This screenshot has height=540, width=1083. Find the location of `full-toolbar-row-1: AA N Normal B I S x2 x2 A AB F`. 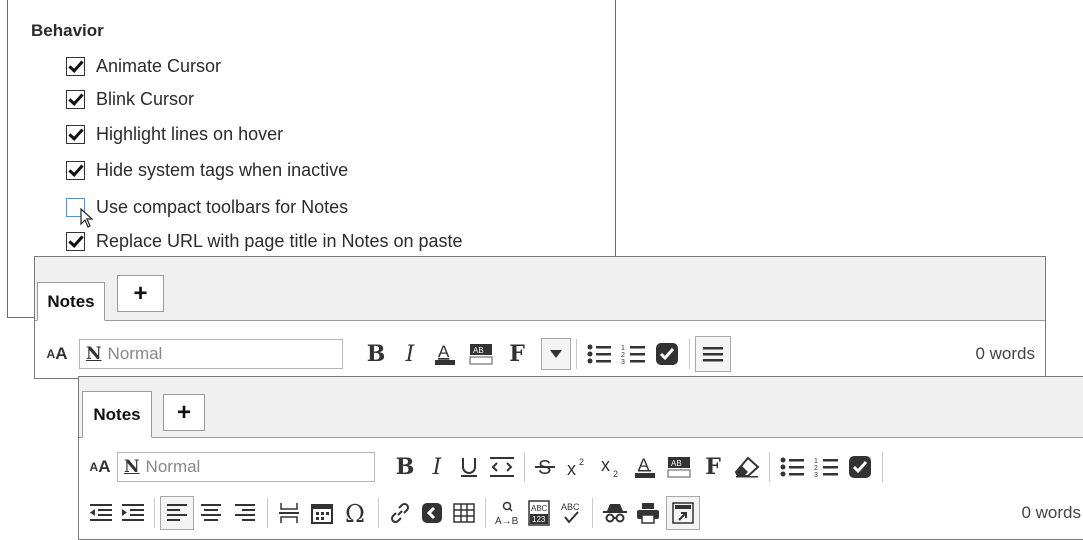

full-toolbar-row-1: AA N Normal B I S x2 x2 A AB F is located at coordinates (581, 467).